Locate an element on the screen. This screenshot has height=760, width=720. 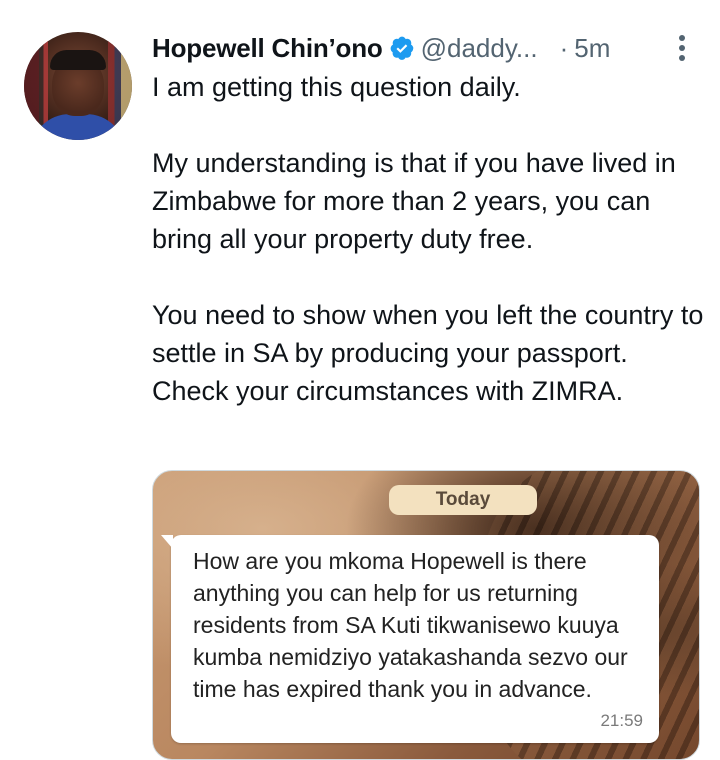
avatar-hair is located at coordinates (78, 60).